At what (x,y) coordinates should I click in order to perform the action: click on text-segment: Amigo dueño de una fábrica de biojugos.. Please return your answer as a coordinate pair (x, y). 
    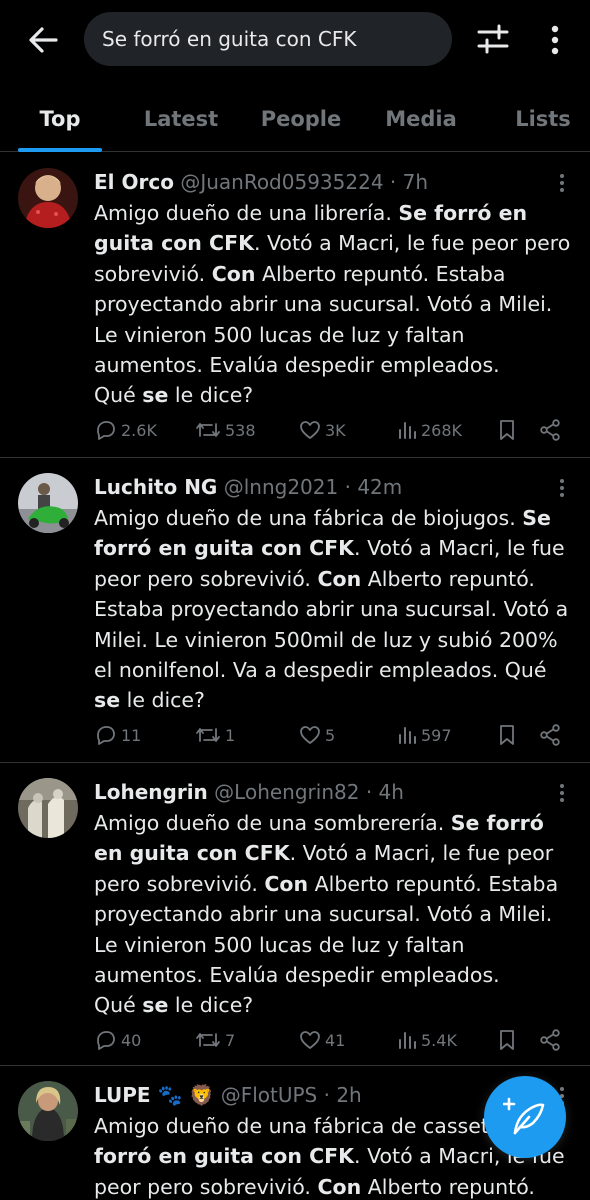
    Looking at the image, I should click on (308, 518).